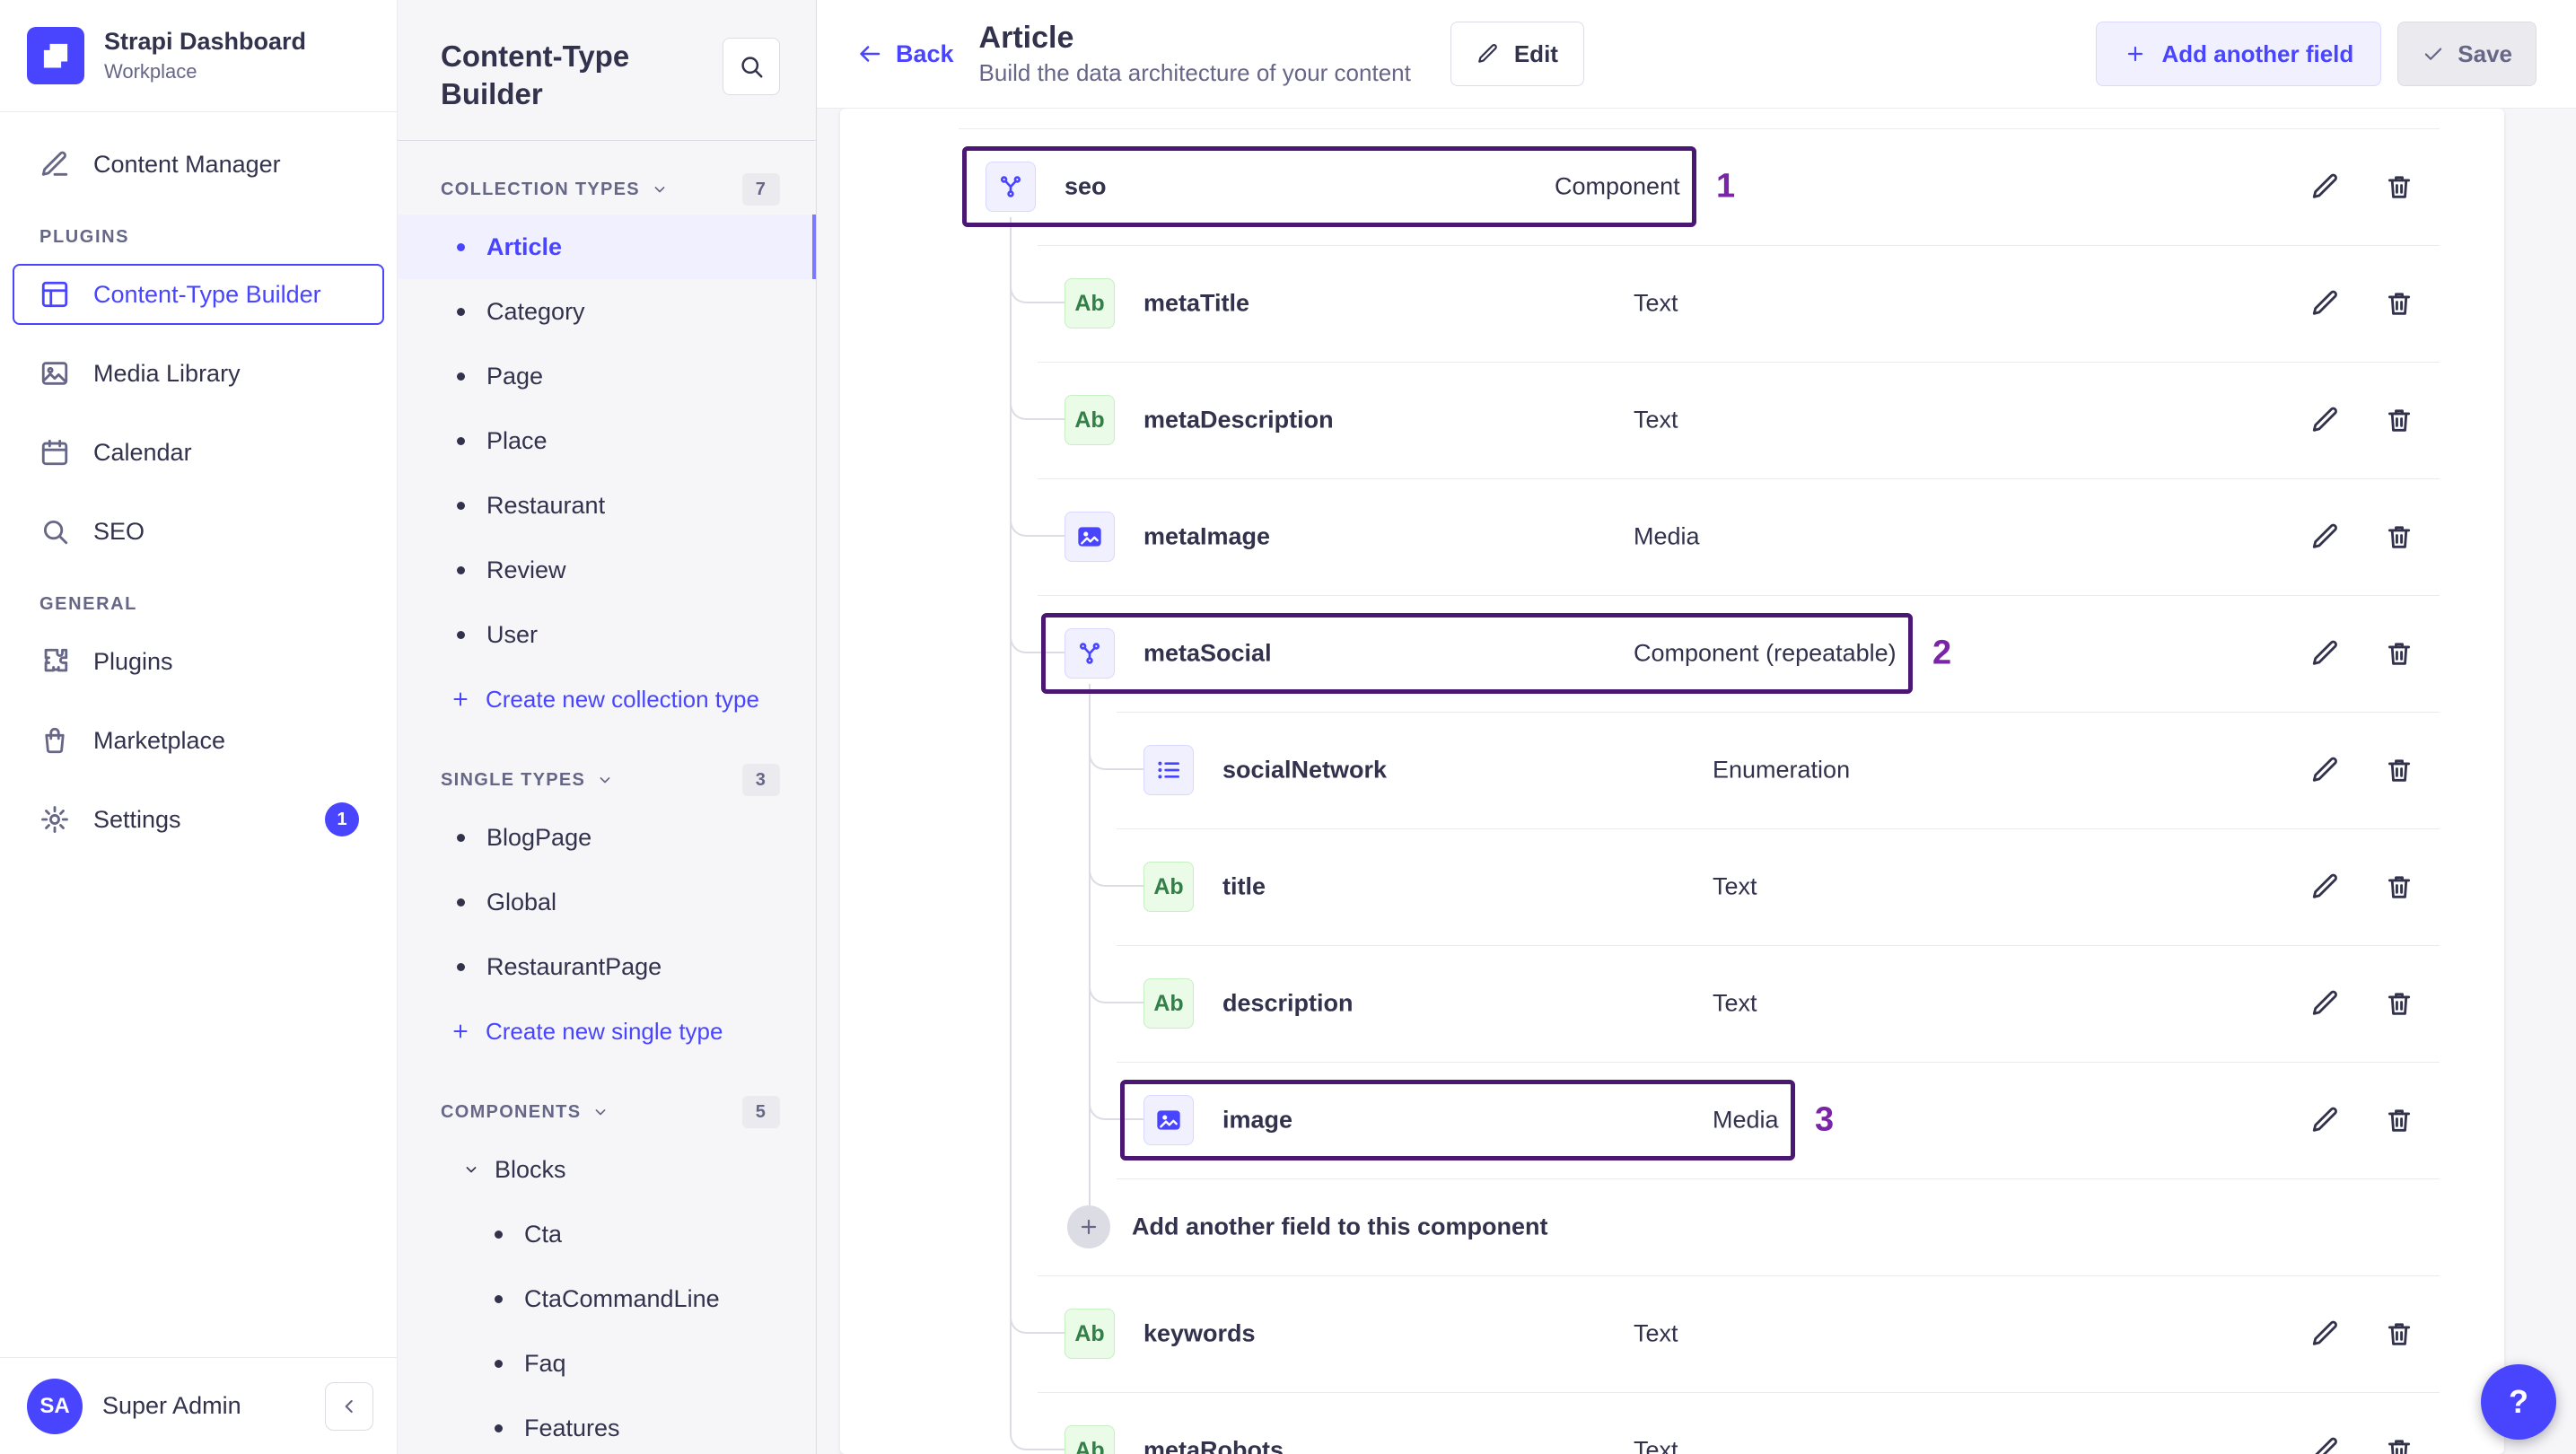 The height and width of the screenshot is (1454, 2576). Describe the element at coordinates (607, 440) in the screenshot. I see `collection-types-item-place: Place` at that location.